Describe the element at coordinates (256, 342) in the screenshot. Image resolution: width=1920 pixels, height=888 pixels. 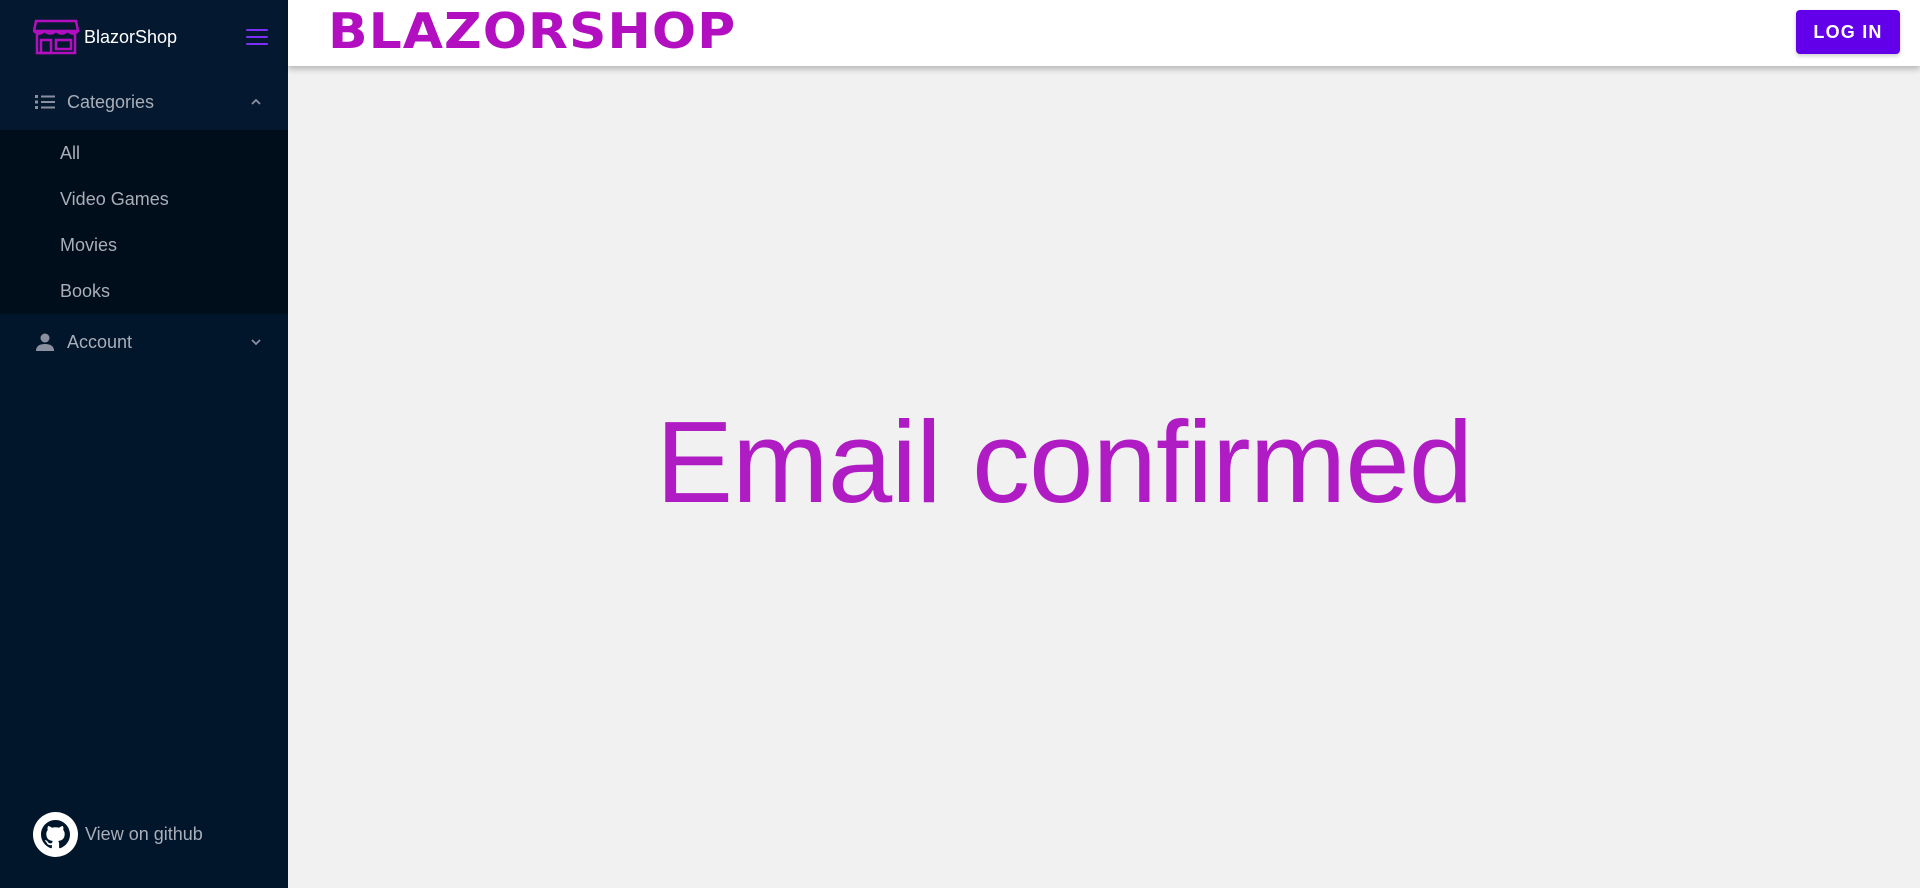
I see `chevron-down-icon` at that location.